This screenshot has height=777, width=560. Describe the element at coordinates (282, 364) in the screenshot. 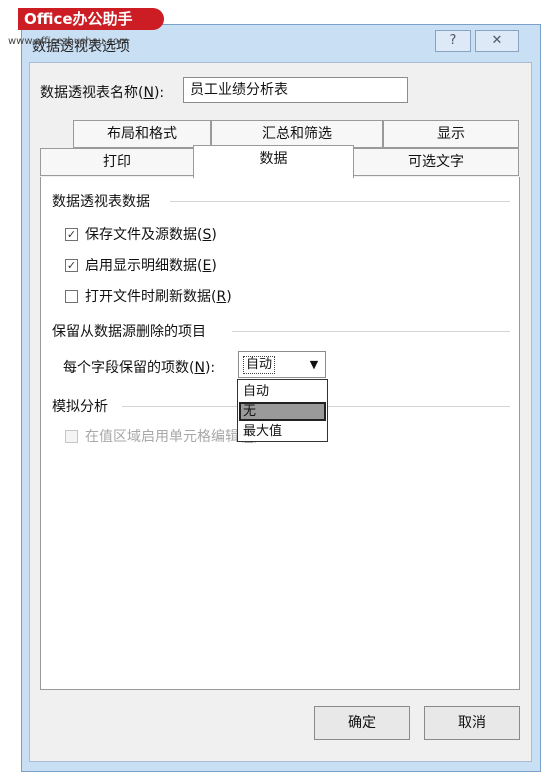

I see `items-per-field-combobox: 自动 ▼` at that location.